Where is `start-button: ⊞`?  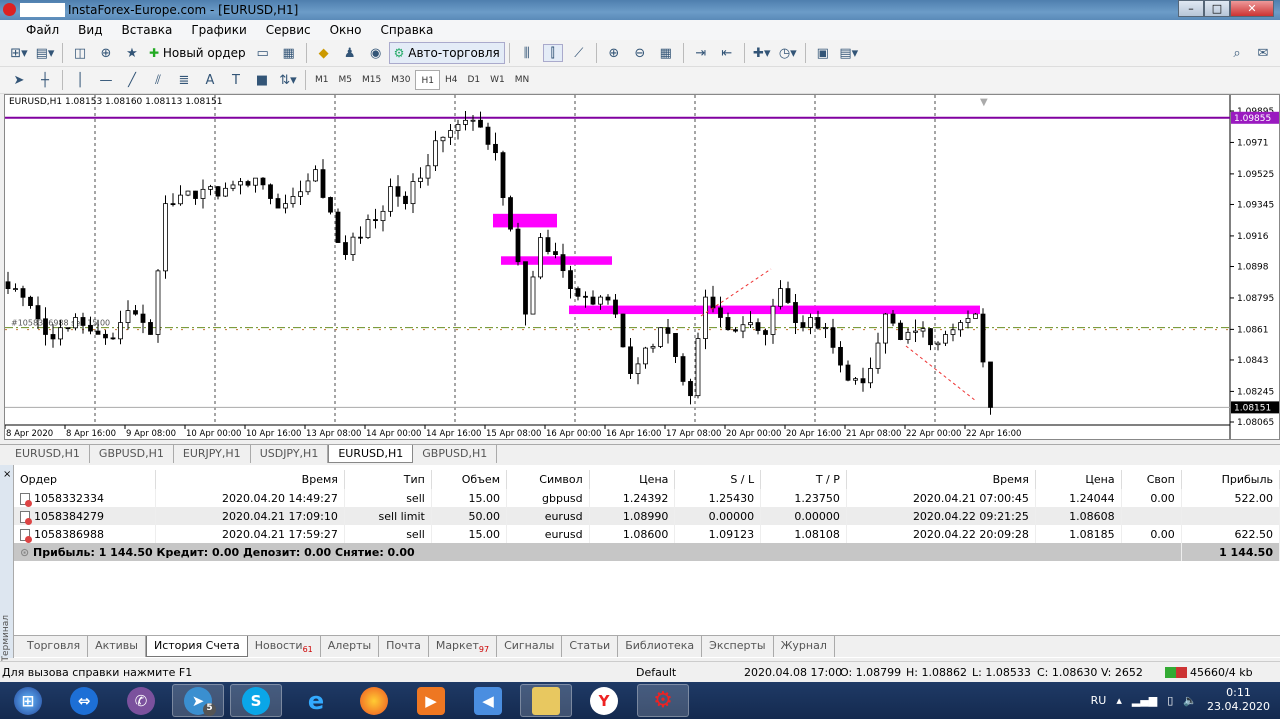
start-button: ⊞ is located at coordinates (28, 700).